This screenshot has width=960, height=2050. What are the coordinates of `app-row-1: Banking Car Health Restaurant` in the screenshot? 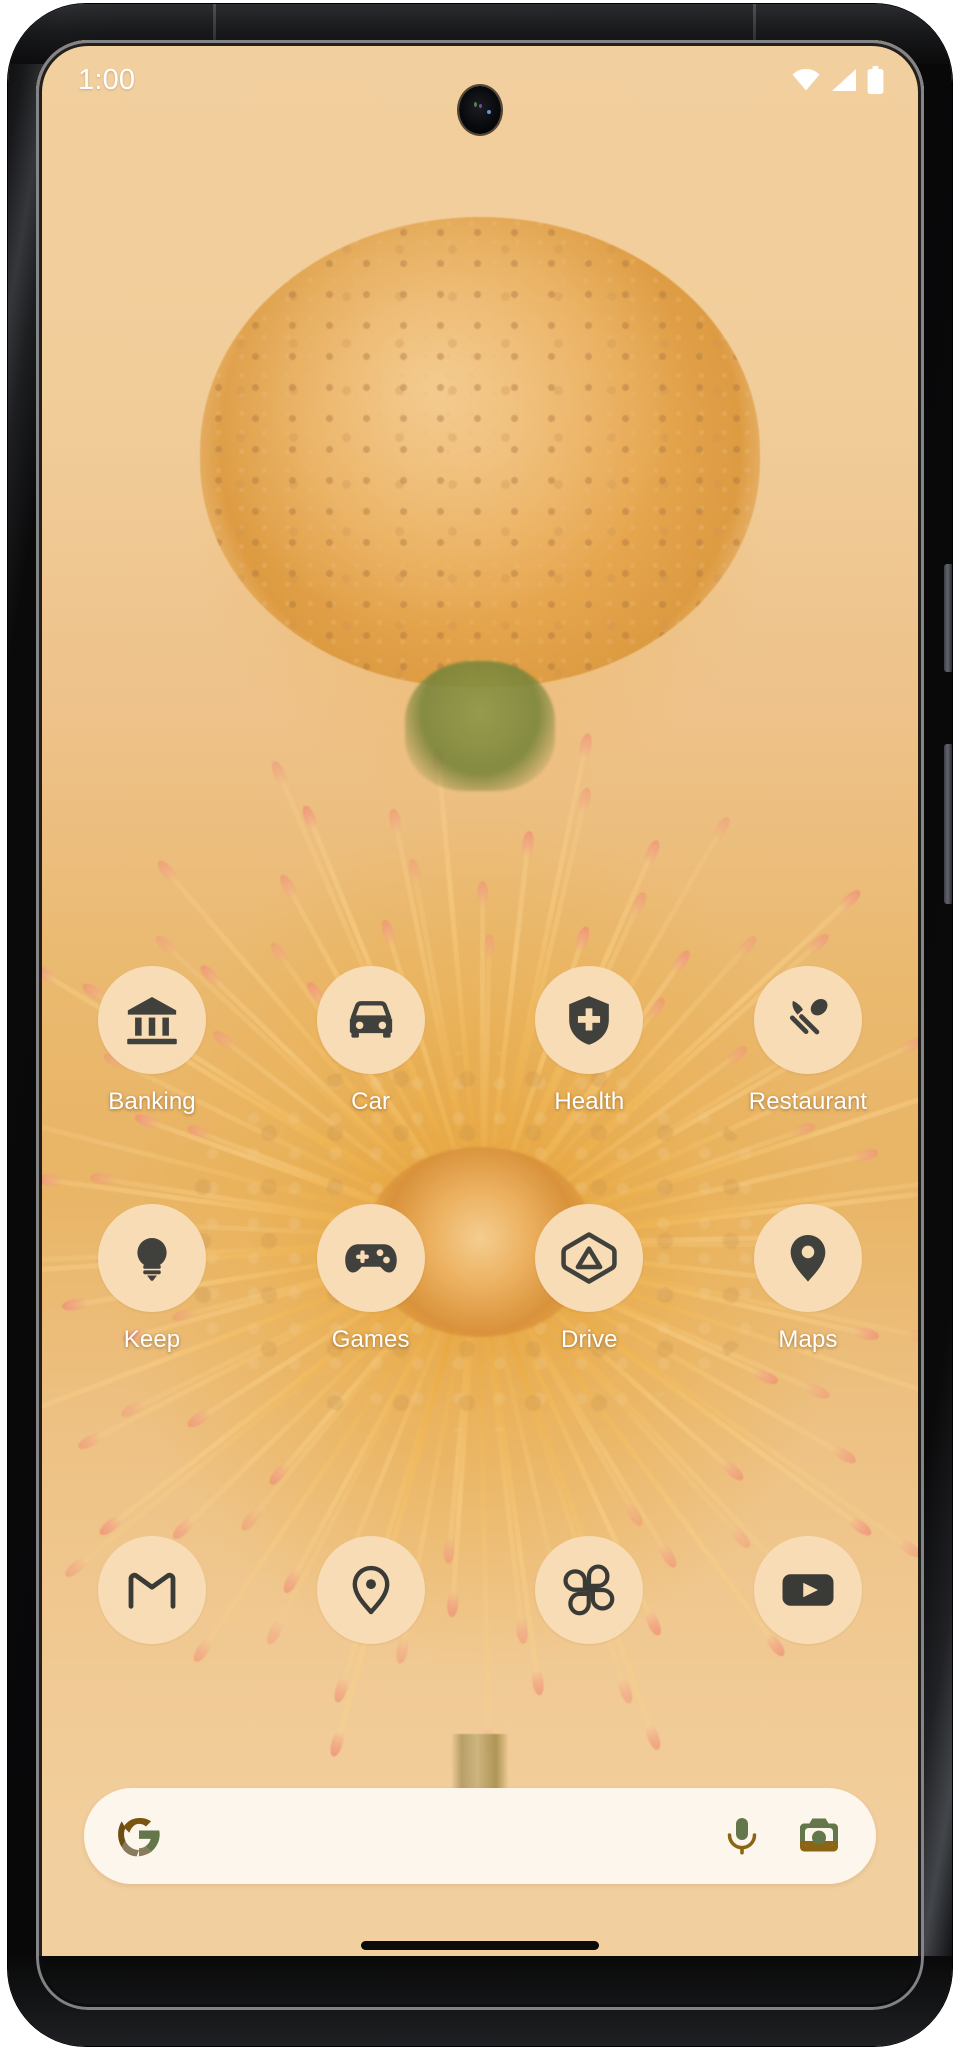 It's located at (480, 1041).